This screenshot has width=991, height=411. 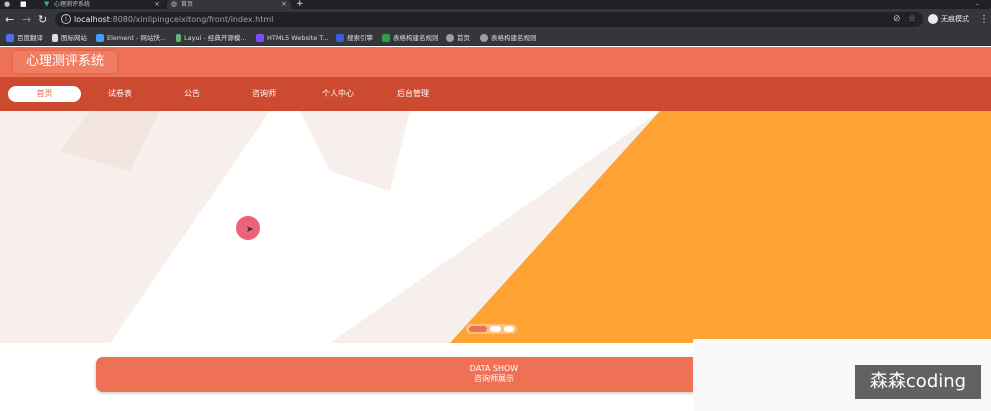 I want to click on flag-icon, so click(x=55, y=38).